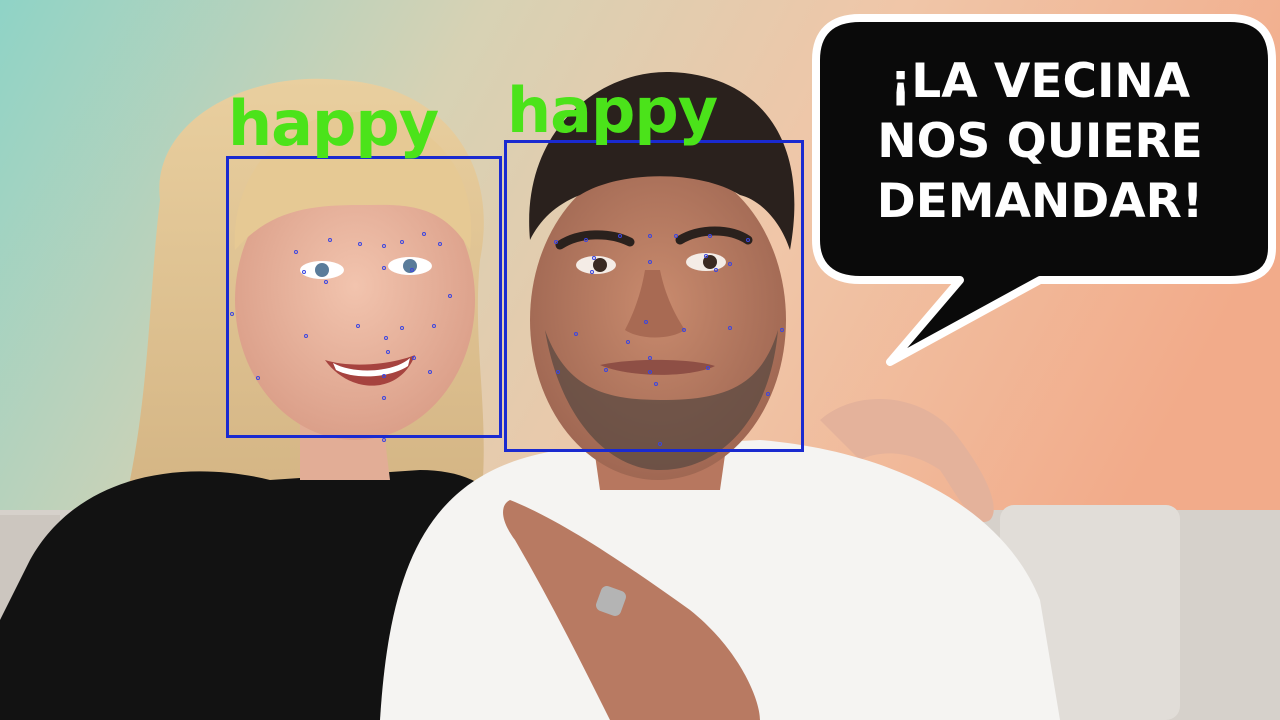 This screenshot has height=720, width=1280. What do you see at coordinates (1040, 141) in the screenshot?
I see `speech-bubble-text: ¡LA VECINA NOS QUIERE DEMANDAR!` at bounding box center [1040, 141].